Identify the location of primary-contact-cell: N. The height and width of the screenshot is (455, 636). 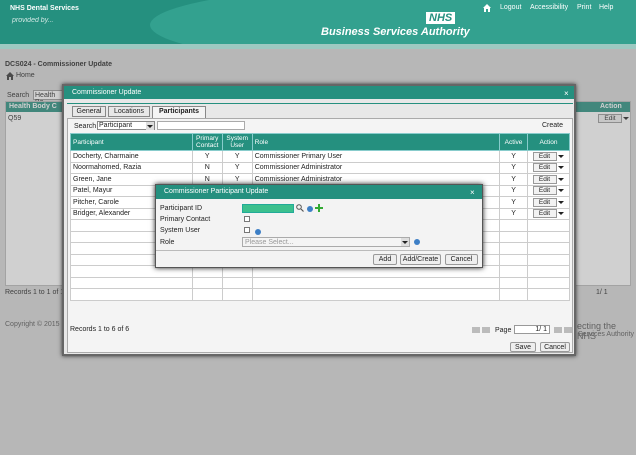
(207, 167).